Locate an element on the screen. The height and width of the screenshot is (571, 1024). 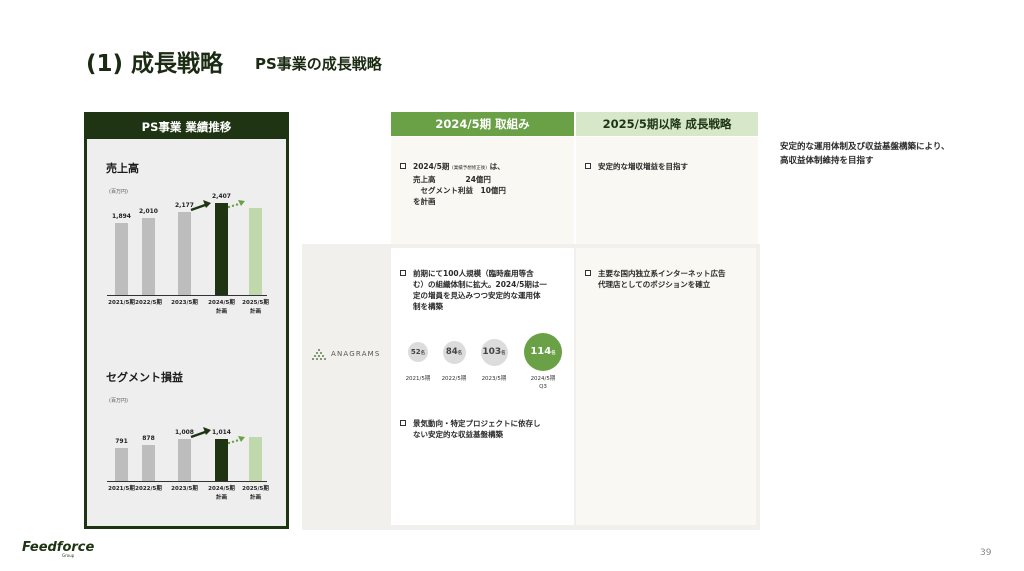
sales-unit: (百万円) is located at coordinates (118, 192).